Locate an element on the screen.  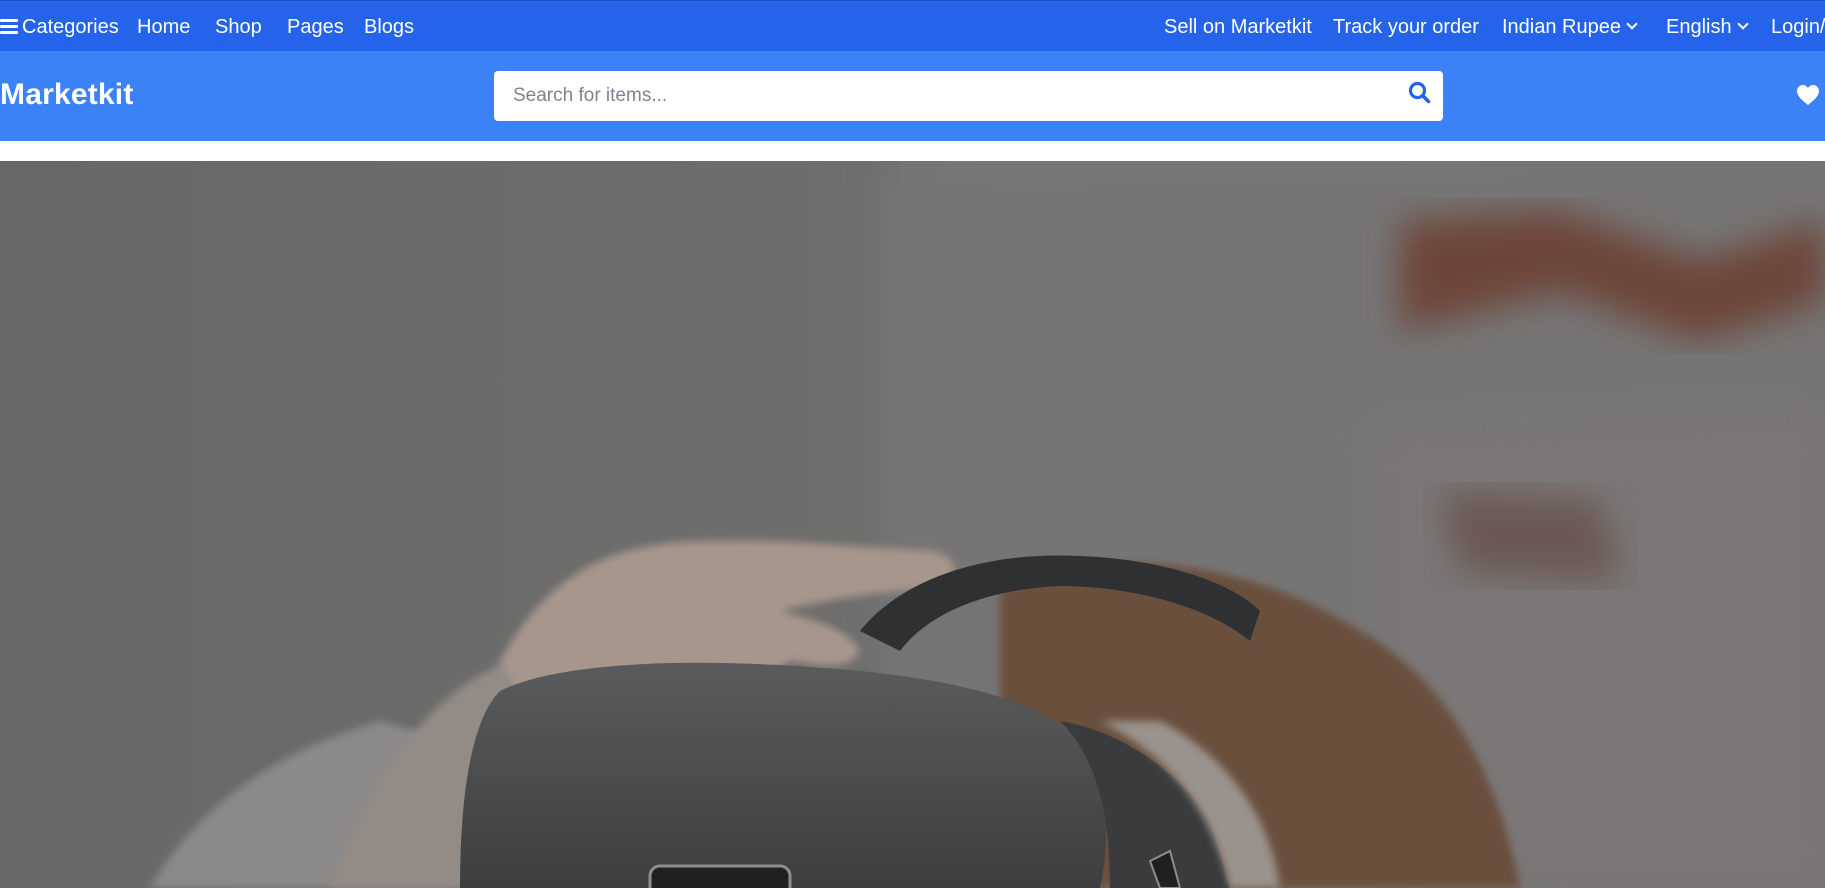
nav-link-pages: Pages is located at coordinates (315, 26).